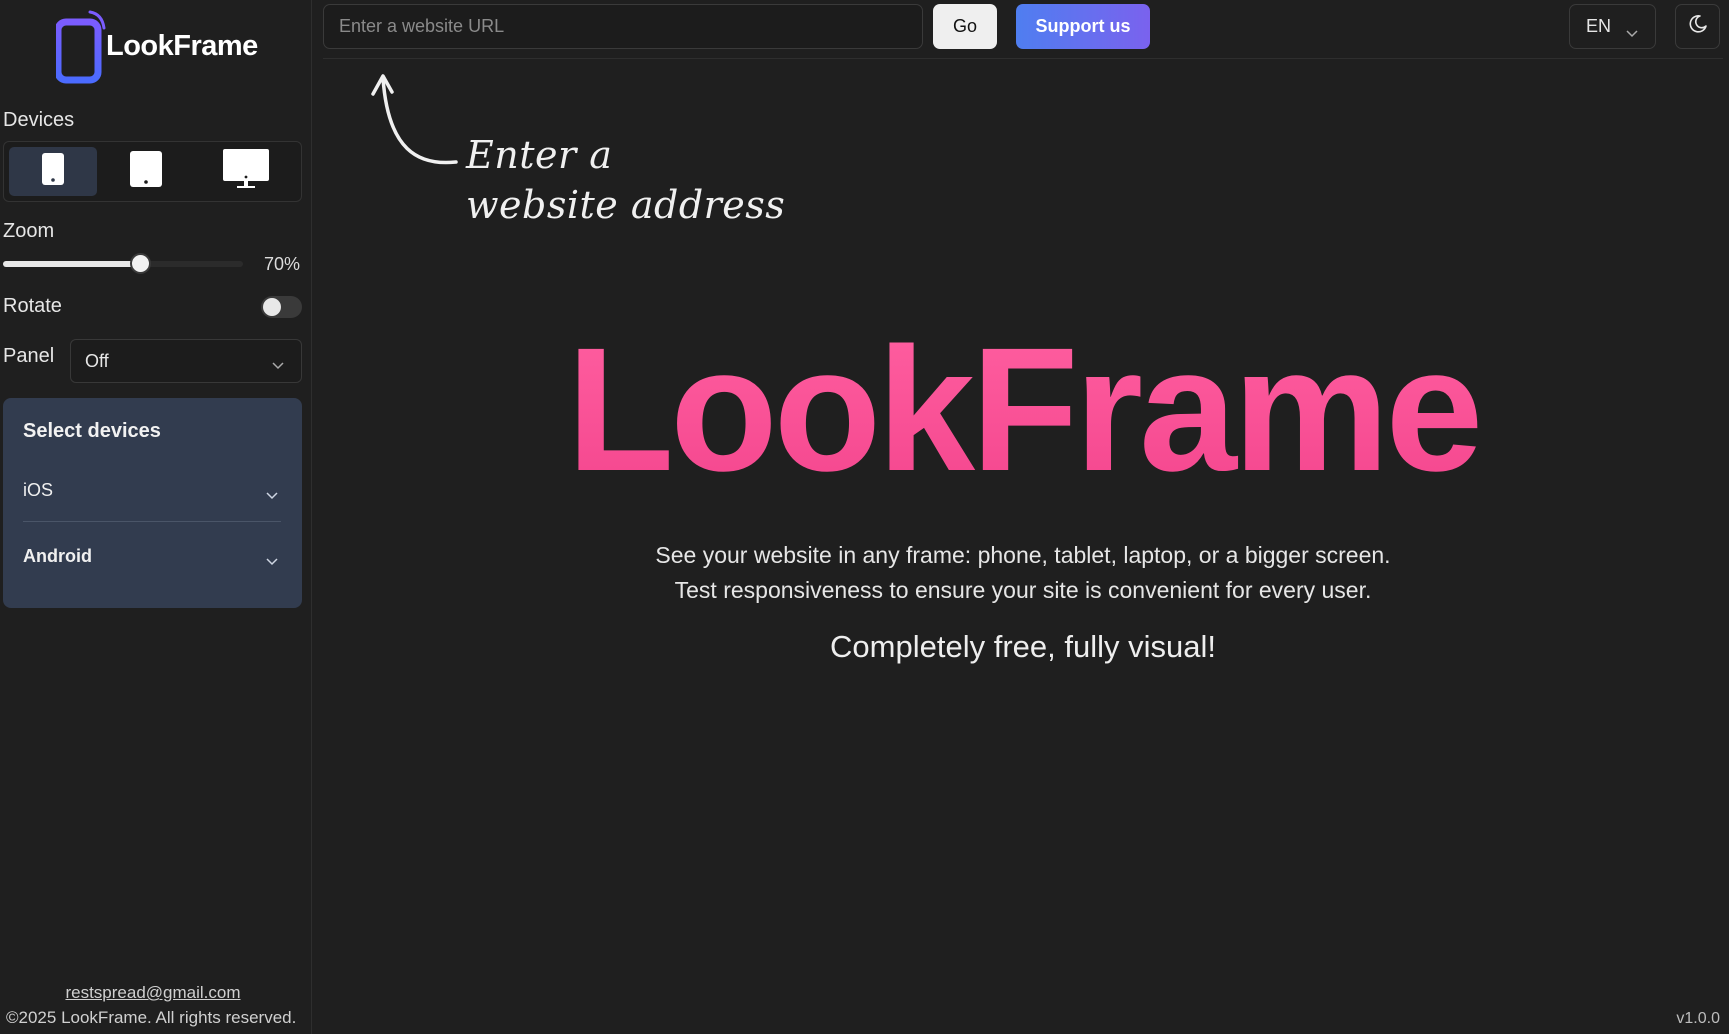  I want to click on topbar-divider, so click(1023, 58).